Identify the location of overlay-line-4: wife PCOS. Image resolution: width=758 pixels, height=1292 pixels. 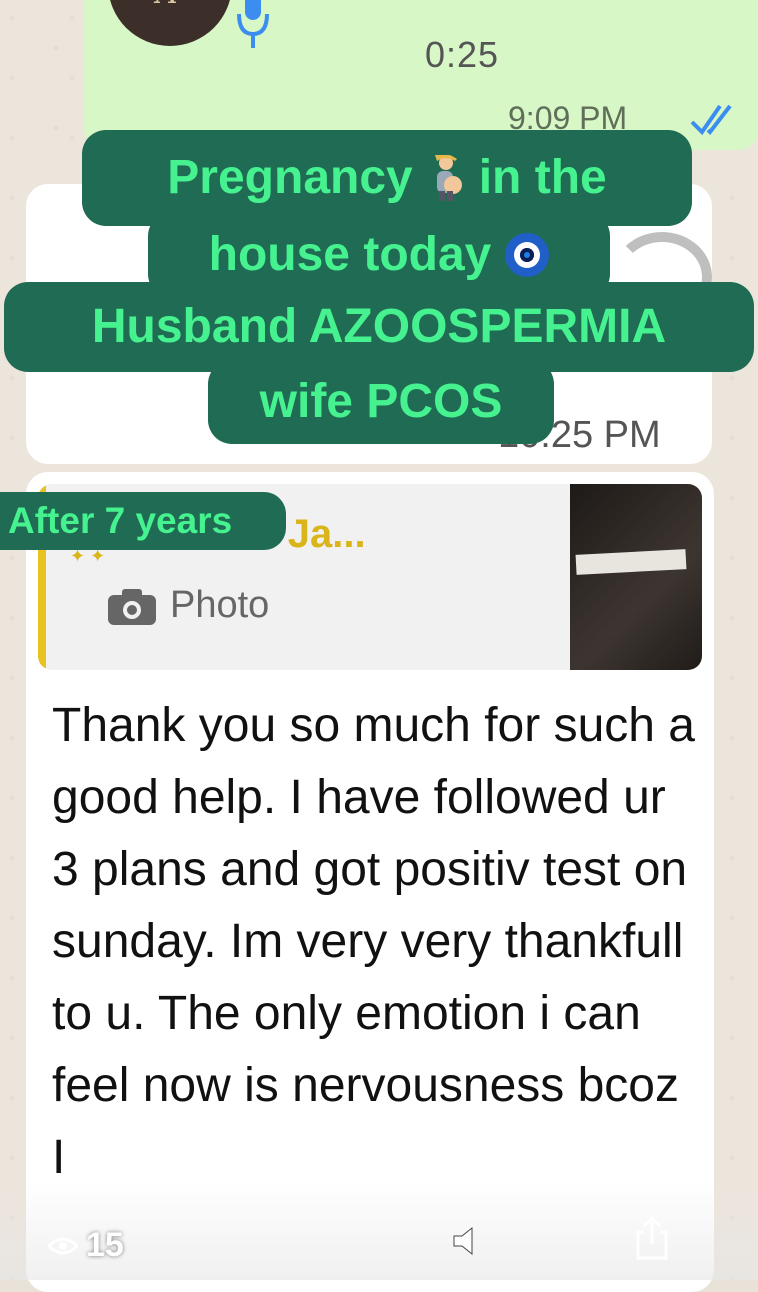
(381, 402).